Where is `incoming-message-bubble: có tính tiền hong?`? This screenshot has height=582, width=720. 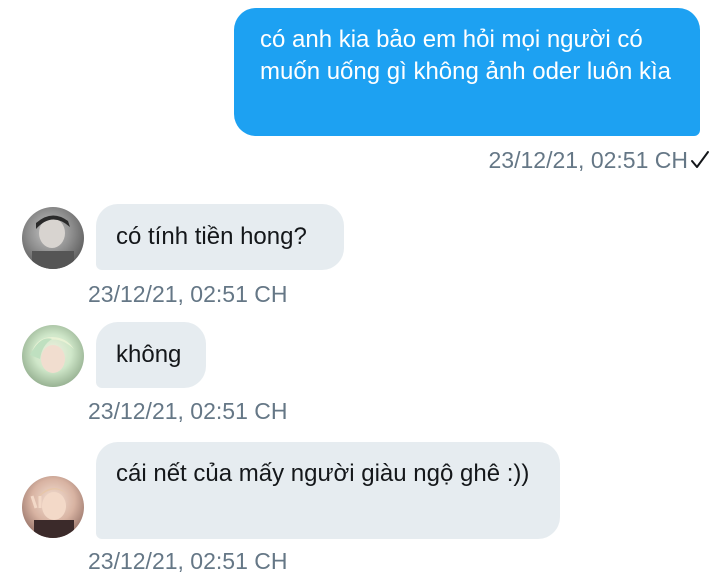
incoming-message-bubble: có tính tiền hong? is located at coordinates (220, 237).